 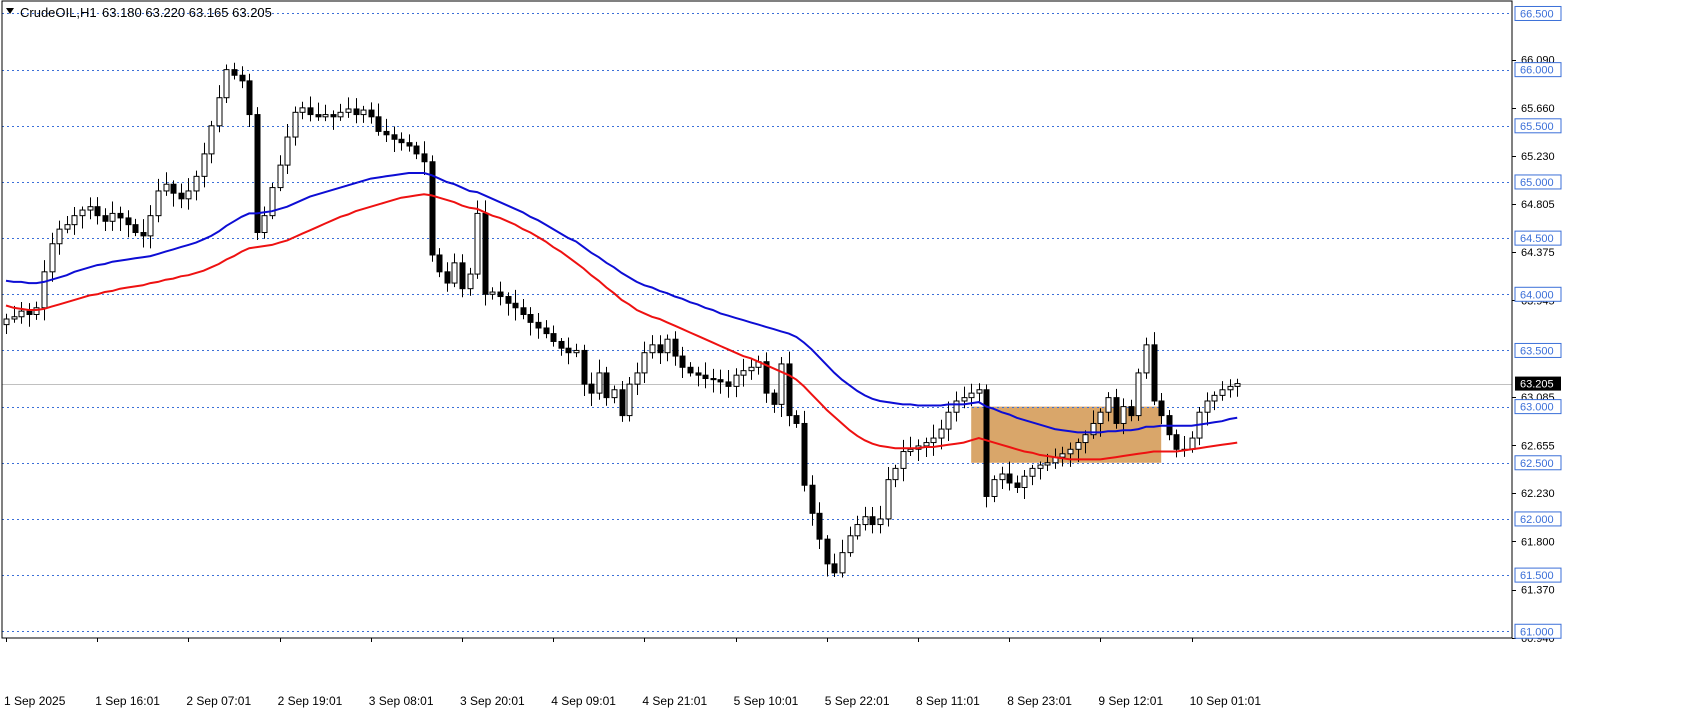 I want to click on y-tick-label: 62.655, so click(x=1538, y=446).